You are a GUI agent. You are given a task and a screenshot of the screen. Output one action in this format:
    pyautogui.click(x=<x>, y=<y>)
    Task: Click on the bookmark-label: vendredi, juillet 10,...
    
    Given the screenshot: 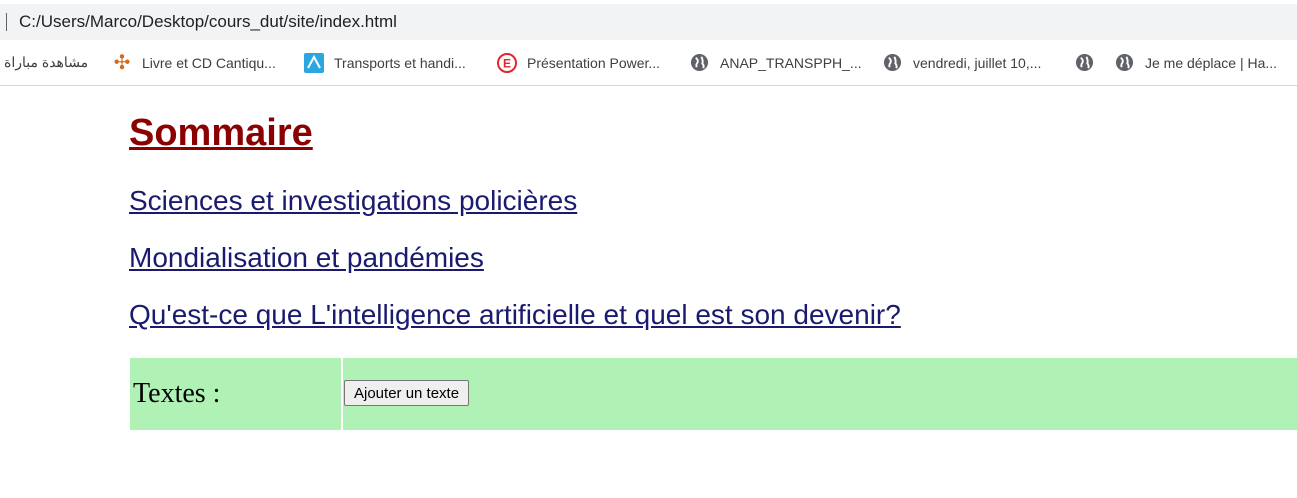 What is the action you would take?
    pyautogui.click(x=977, y=62)
    